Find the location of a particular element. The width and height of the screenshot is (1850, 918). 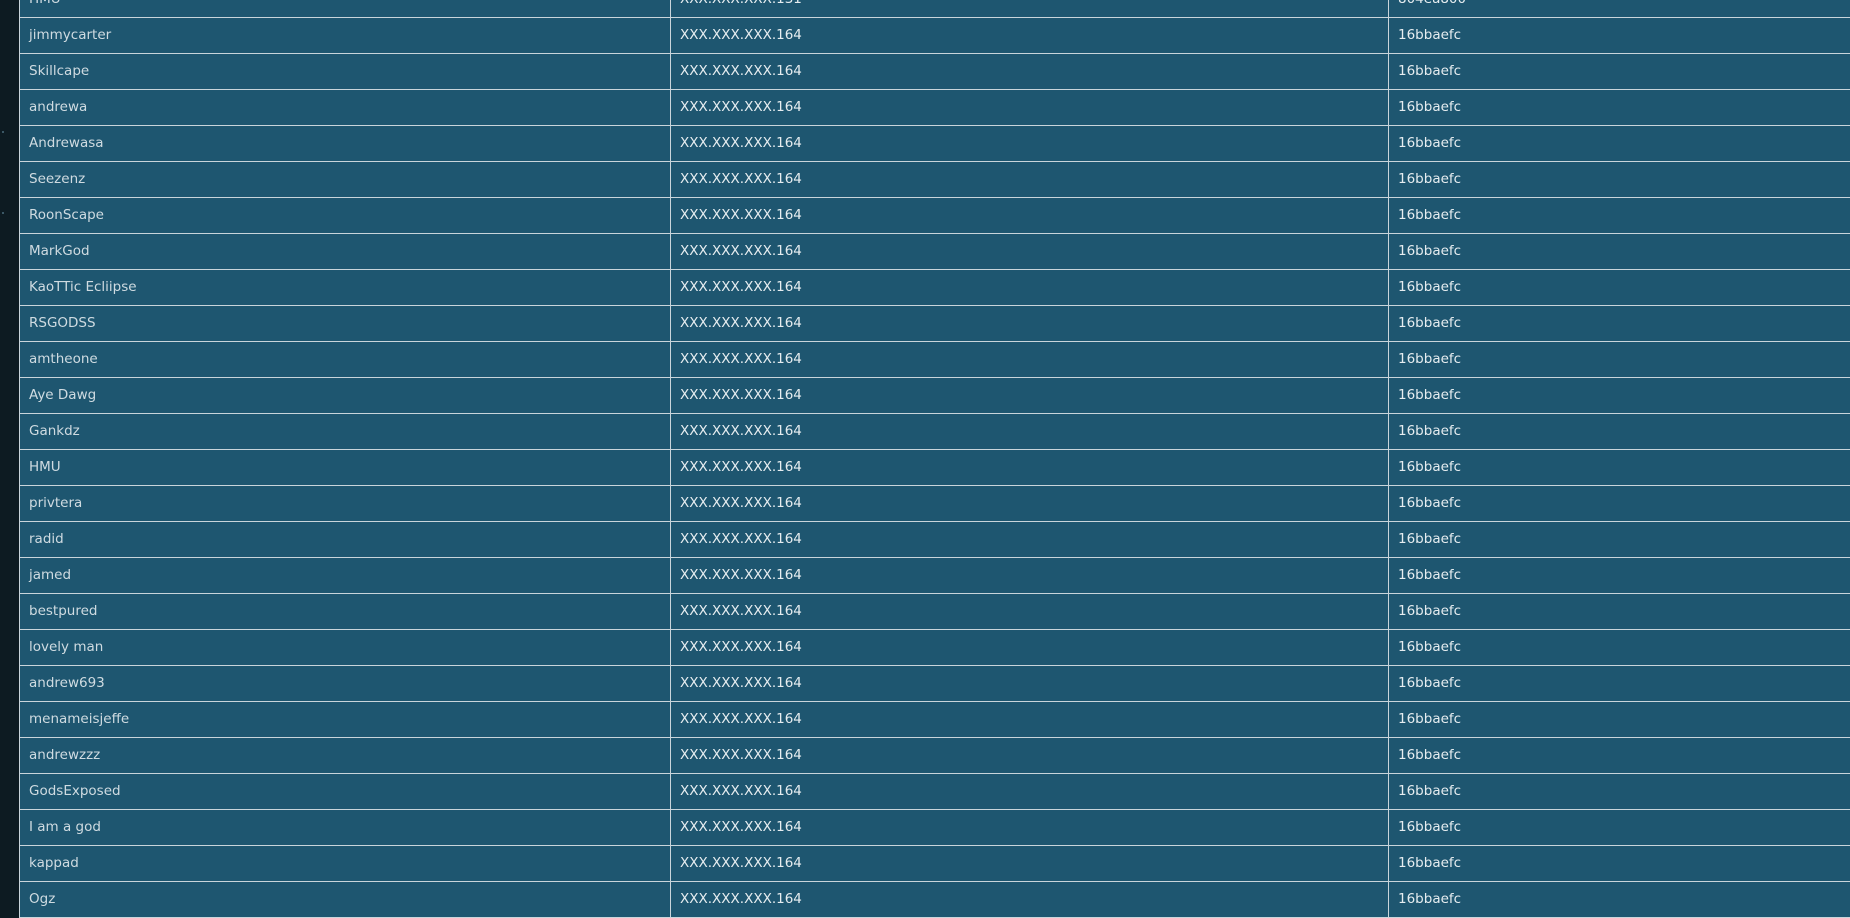

table-row: RSGODSS XXX.XXX.XXX.164 16bbaefc is located at coordinates (934, 323).